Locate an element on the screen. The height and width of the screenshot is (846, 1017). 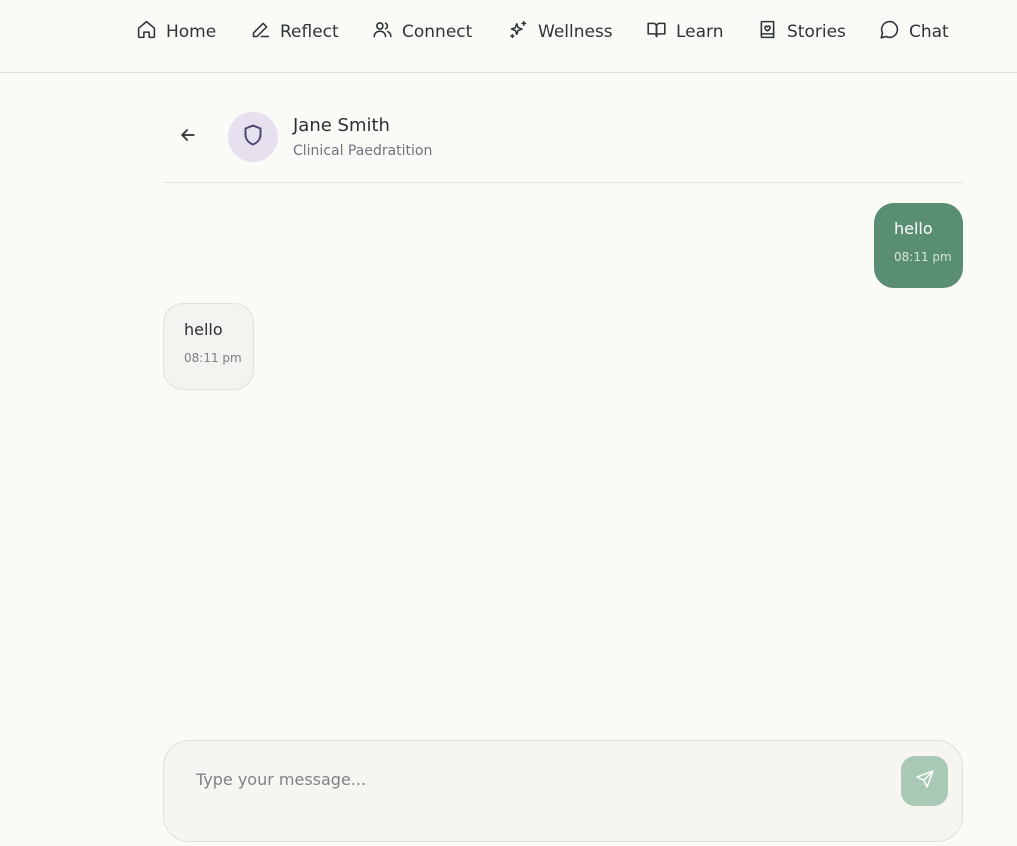
nav-label: Learn is located at coordinates (700, 32).